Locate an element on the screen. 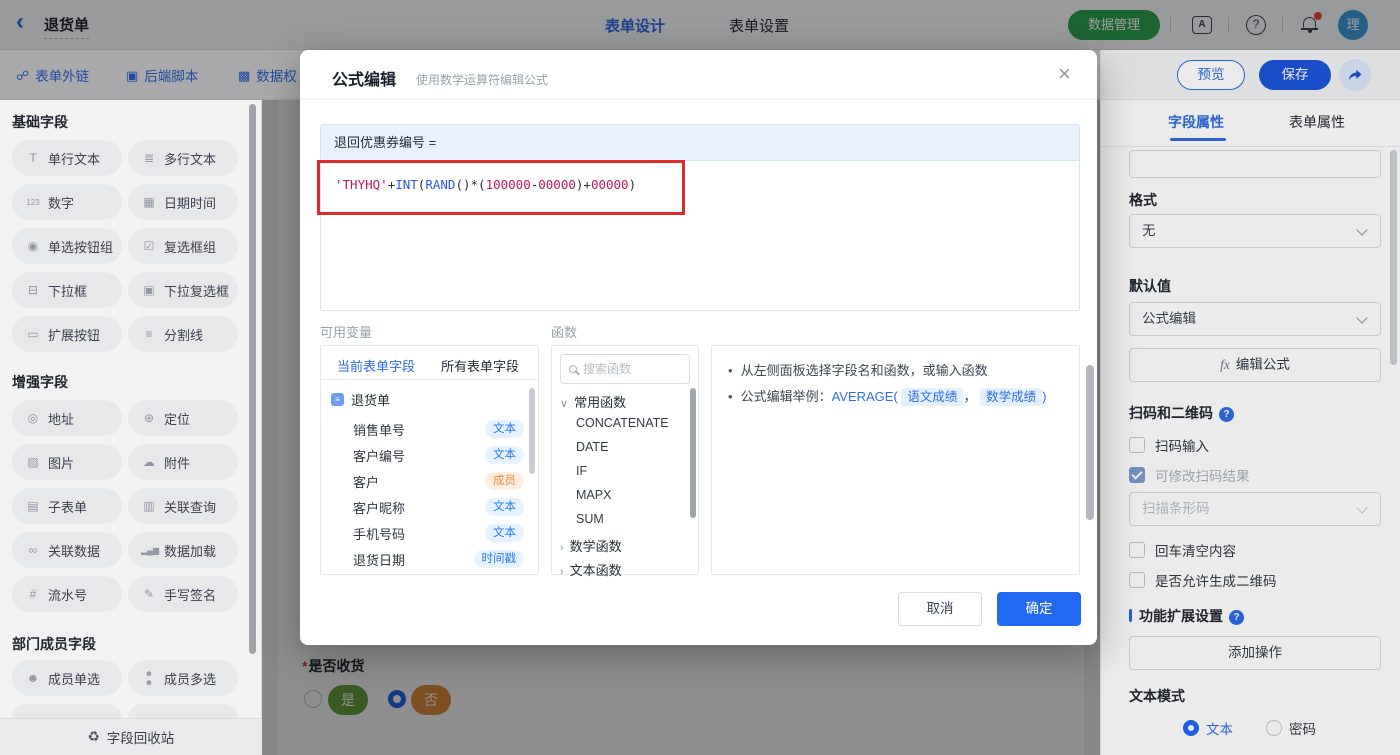  sidebar-item-dropdown: ⊟ 下拉框 is located at coordinates (67, 290).